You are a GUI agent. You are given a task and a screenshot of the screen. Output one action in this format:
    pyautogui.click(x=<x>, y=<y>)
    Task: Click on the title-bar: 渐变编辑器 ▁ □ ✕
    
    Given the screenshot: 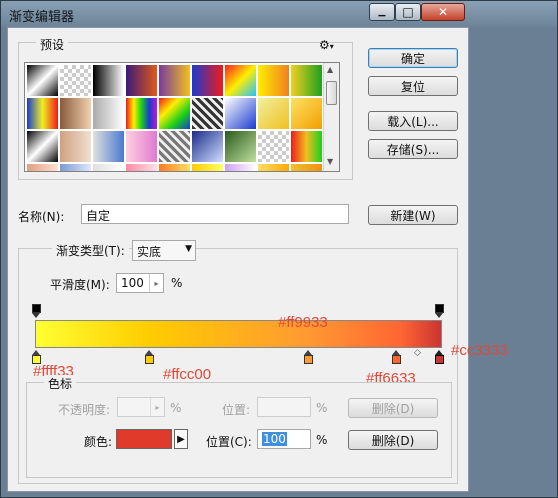 What is the action you would take?
    pyautogui.click(x=279, y=14)
    